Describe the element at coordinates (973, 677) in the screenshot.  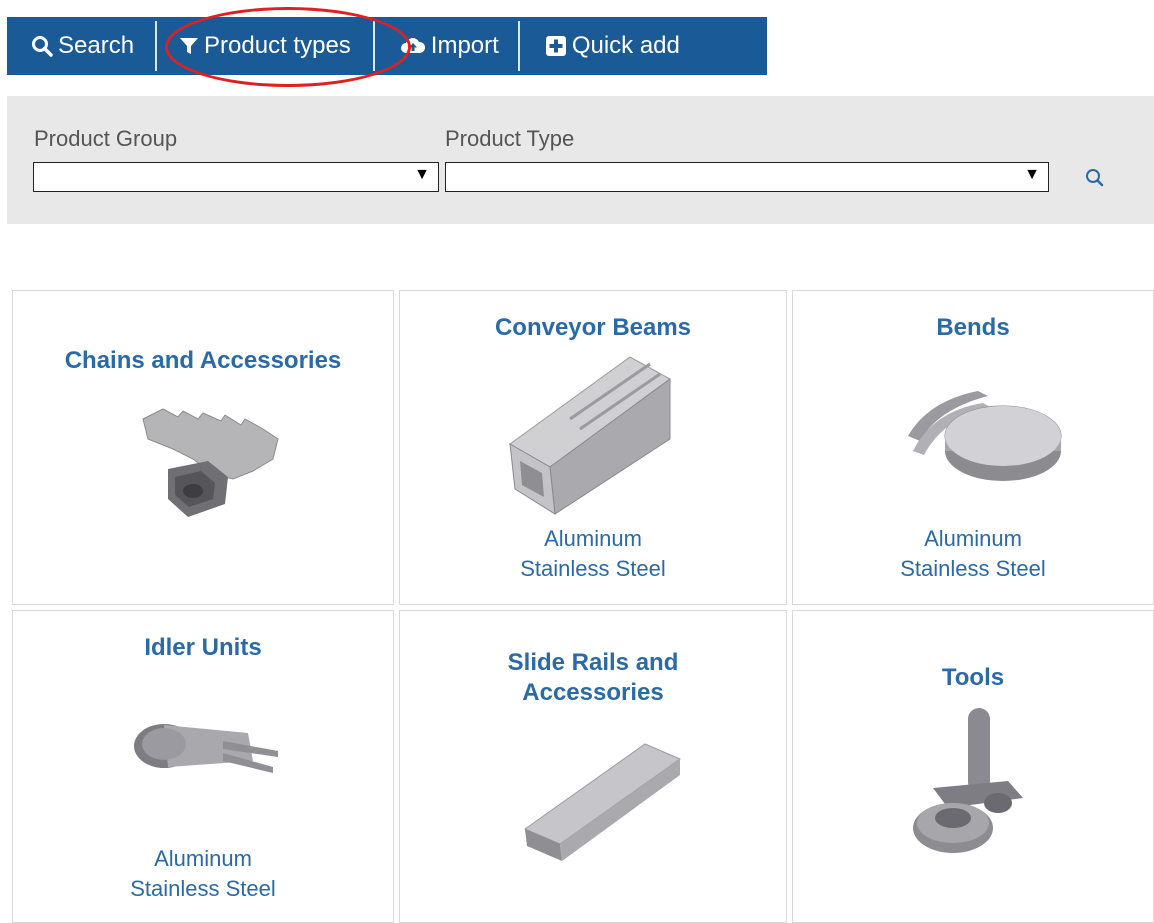
I see `tile-title: Tools` at that location.